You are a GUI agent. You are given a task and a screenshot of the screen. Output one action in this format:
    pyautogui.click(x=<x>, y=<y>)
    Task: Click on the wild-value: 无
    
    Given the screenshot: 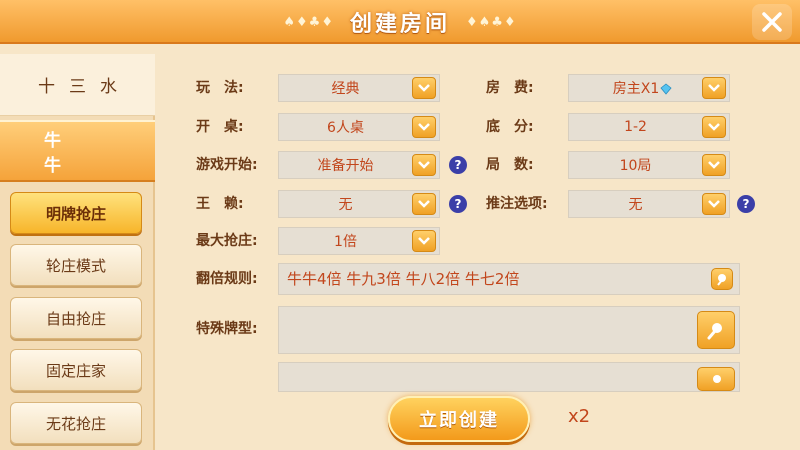 What is the action you would take?
    pyautogui.click(x=345, y=205)
    